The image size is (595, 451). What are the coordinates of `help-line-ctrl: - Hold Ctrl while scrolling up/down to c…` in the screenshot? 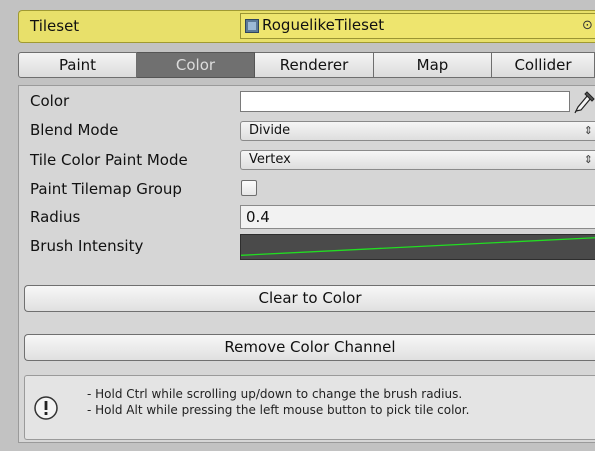 It's located at (275, 394).